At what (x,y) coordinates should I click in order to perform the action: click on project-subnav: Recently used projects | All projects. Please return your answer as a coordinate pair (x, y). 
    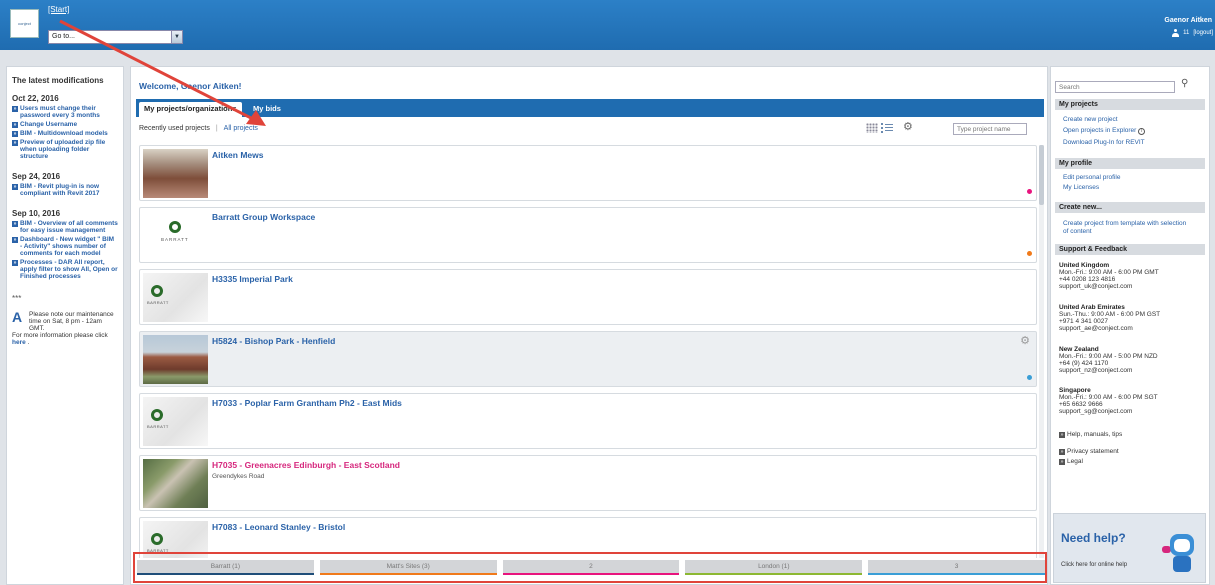
    Looking at the image, I should click on (198, 128).